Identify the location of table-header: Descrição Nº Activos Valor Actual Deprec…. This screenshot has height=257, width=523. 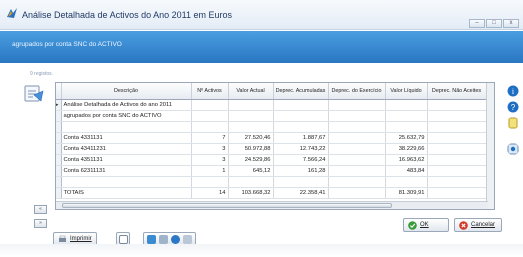
(271, 91).